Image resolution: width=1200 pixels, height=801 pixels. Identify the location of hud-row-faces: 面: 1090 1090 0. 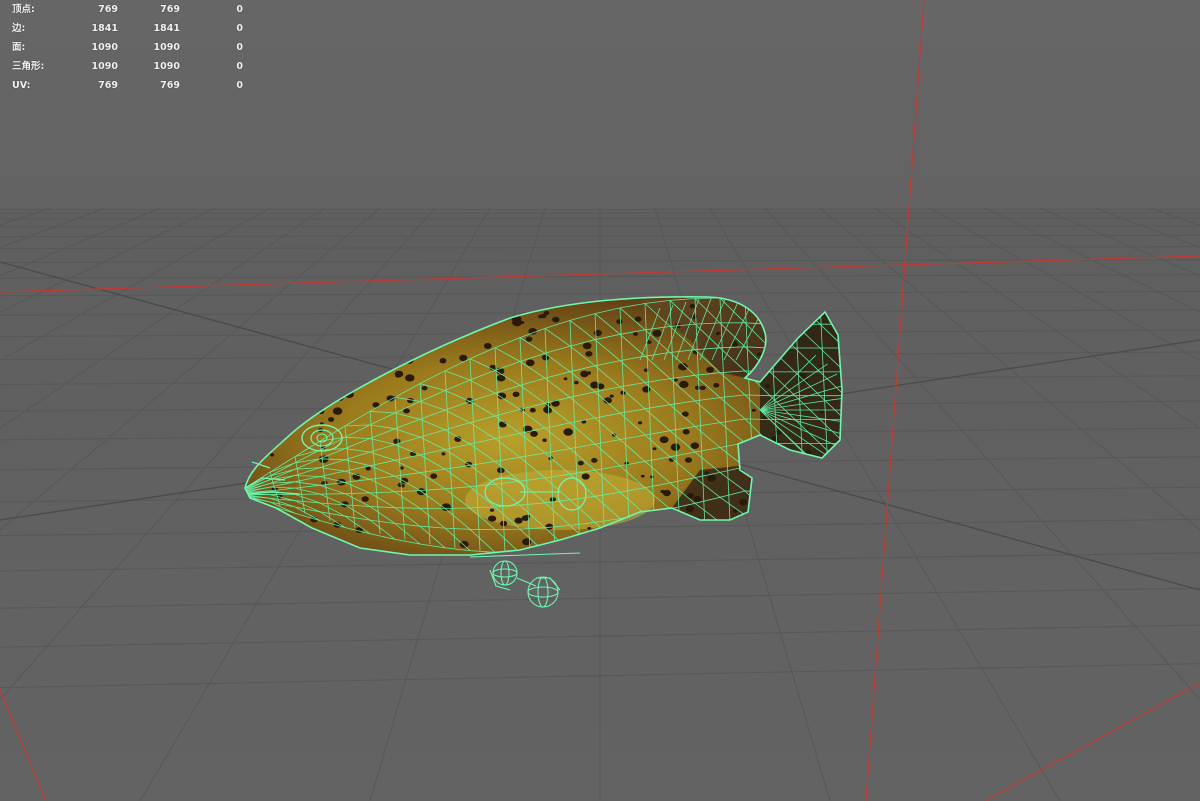
(132, 47).